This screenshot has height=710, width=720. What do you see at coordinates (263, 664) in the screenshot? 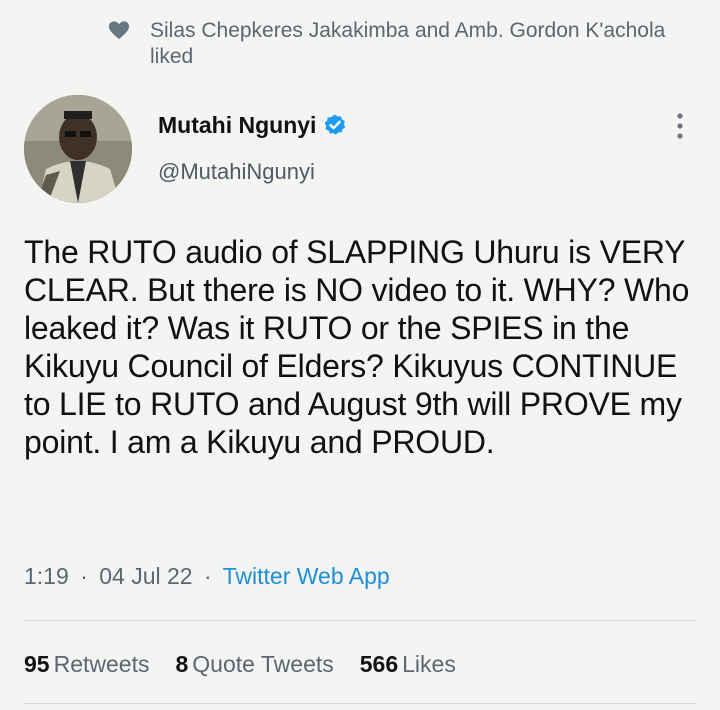
I see `quote-tweets-label: Quote Tweets` at bounding box center [263, 664].